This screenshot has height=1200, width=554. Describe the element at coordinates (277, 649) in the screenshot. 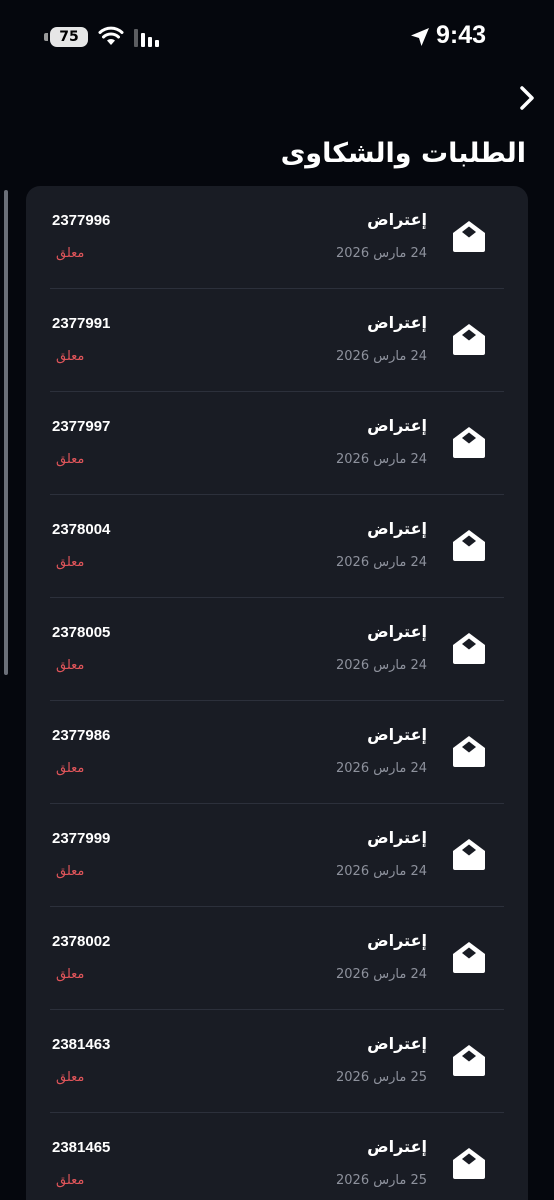

I see `list-item: إعتراض 24 مارس 2026 2378005 معلق` at that location.